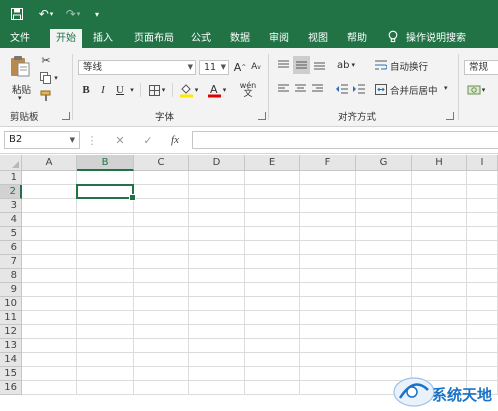  What do you see at coordinates (11, 388) in the screenshot?
I see `row-header-16: 16` at bounding box center [11, 388].